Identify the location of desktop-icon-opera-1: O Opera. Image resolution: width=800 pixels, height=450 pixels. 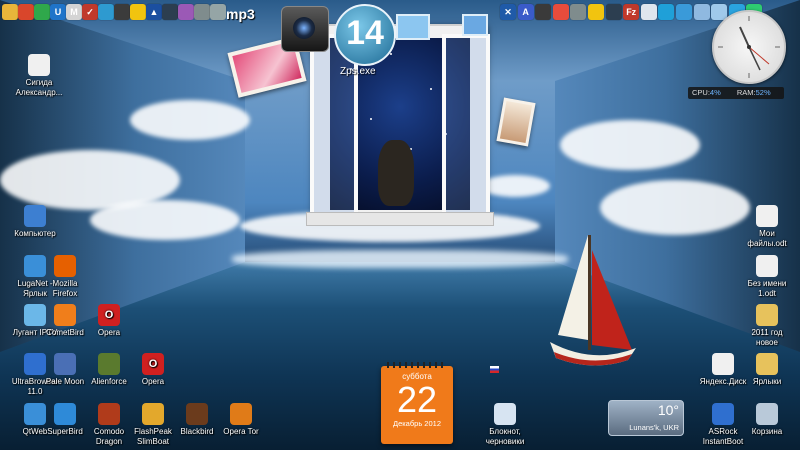
(109, 321).